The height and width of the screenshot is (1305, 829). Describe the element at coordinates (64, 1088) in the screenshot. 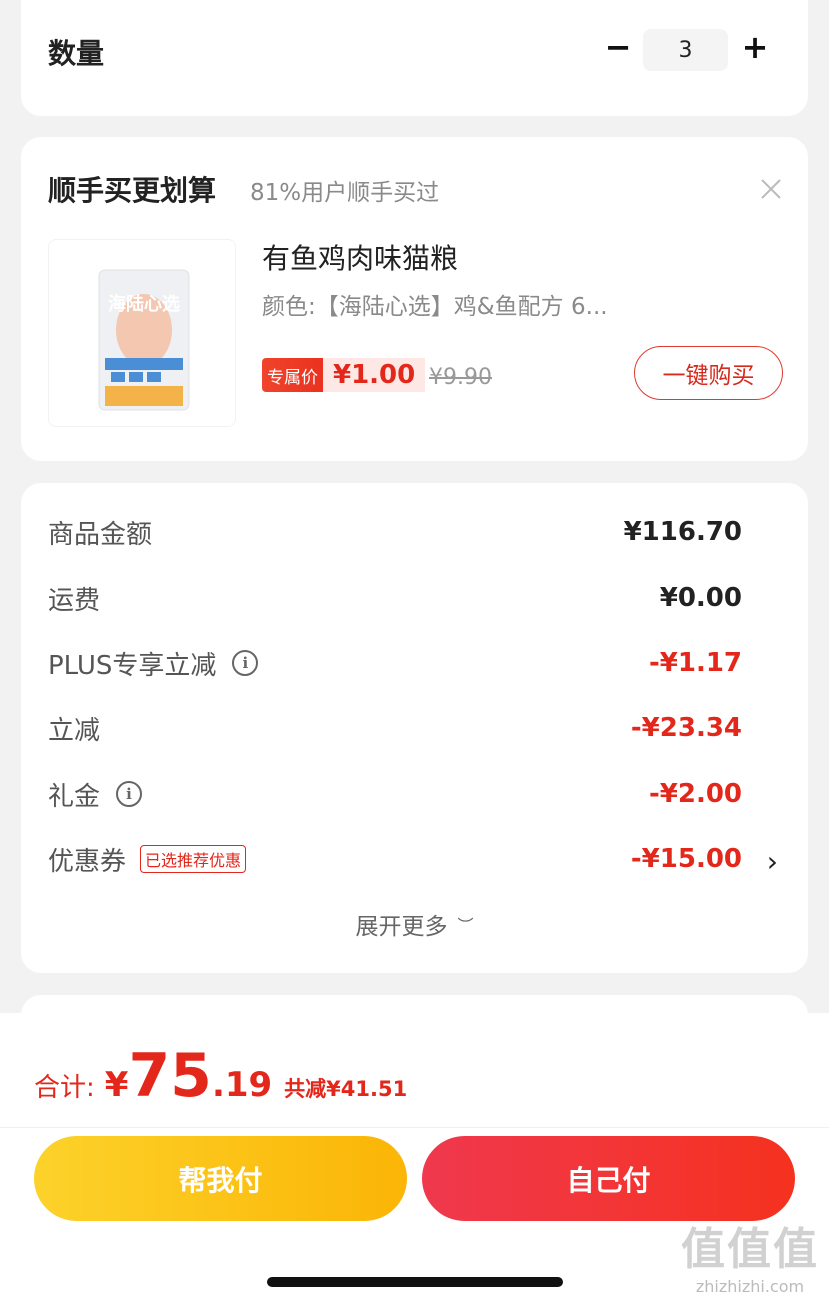

I see `total-label: 合计:` at that location.